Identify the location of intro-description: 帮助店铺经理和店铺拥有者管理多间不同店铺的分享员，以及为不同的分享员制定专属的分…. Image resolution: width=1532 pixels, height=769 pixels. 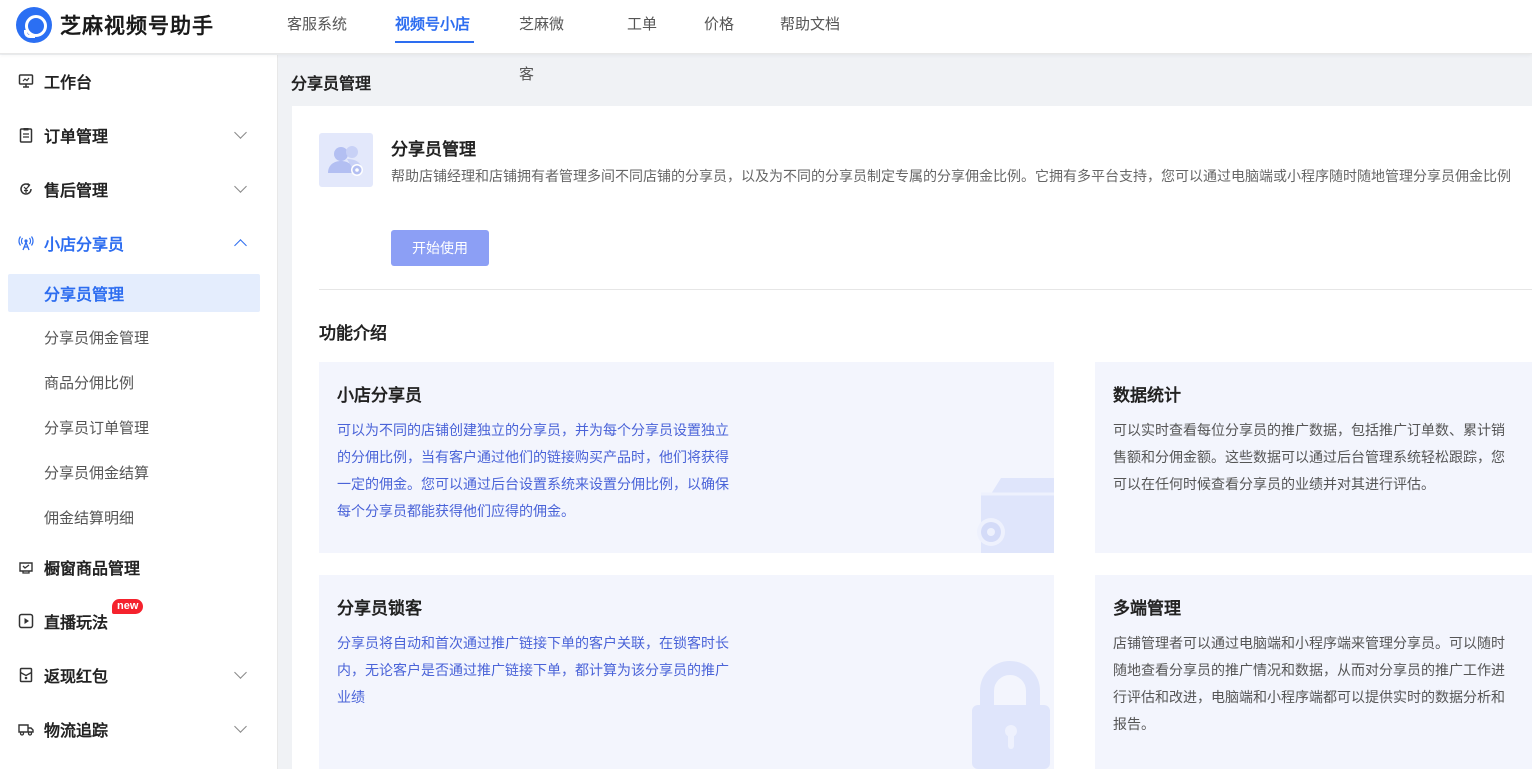
(951, 176).